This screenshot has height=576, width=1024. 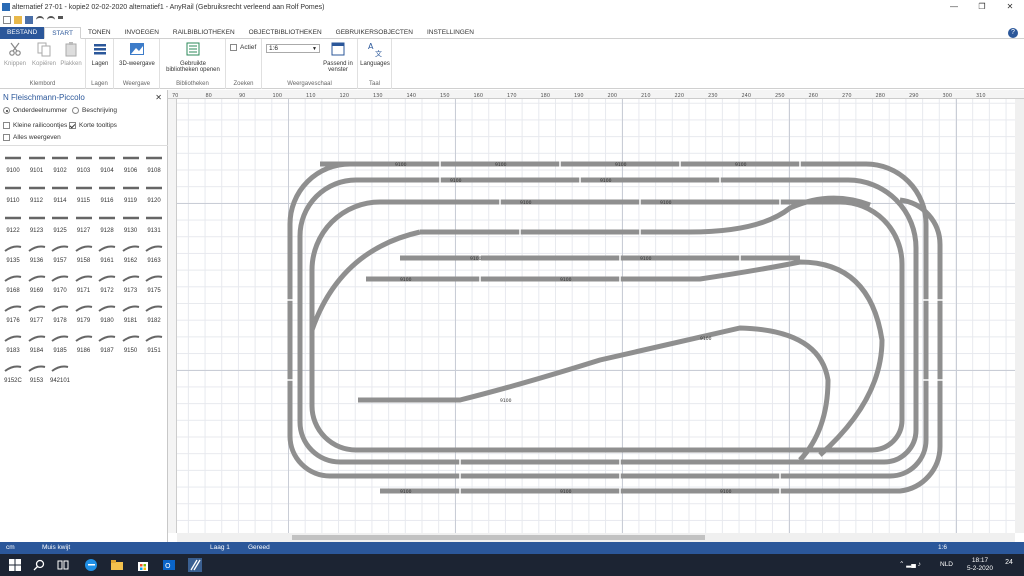 What do you see at coordinates (158, 97) in the screenshot?
I see `close-panel-icon: ✕` at bounding box center [158, 97].